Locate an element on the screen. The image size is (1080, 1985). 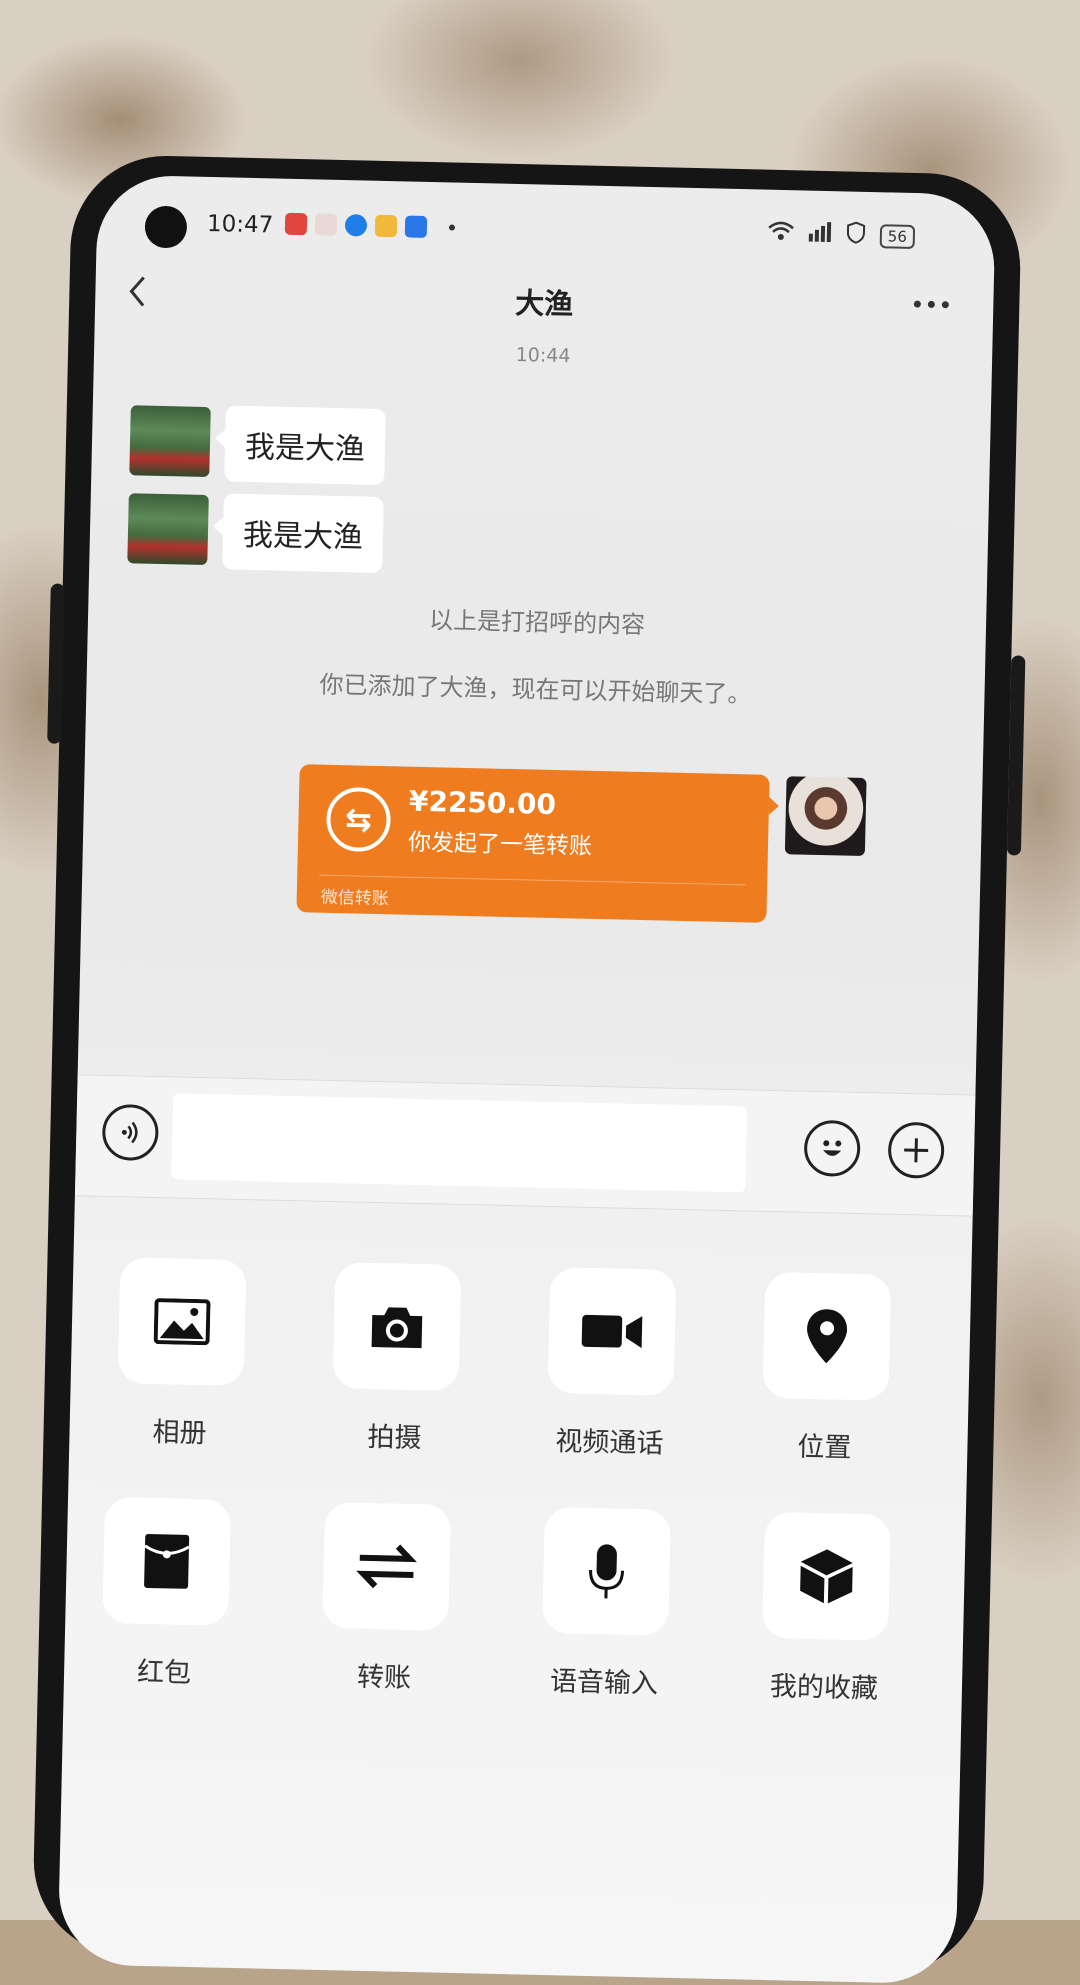
transfer-footer: 微信转账 is located at coordinates (354, 898).